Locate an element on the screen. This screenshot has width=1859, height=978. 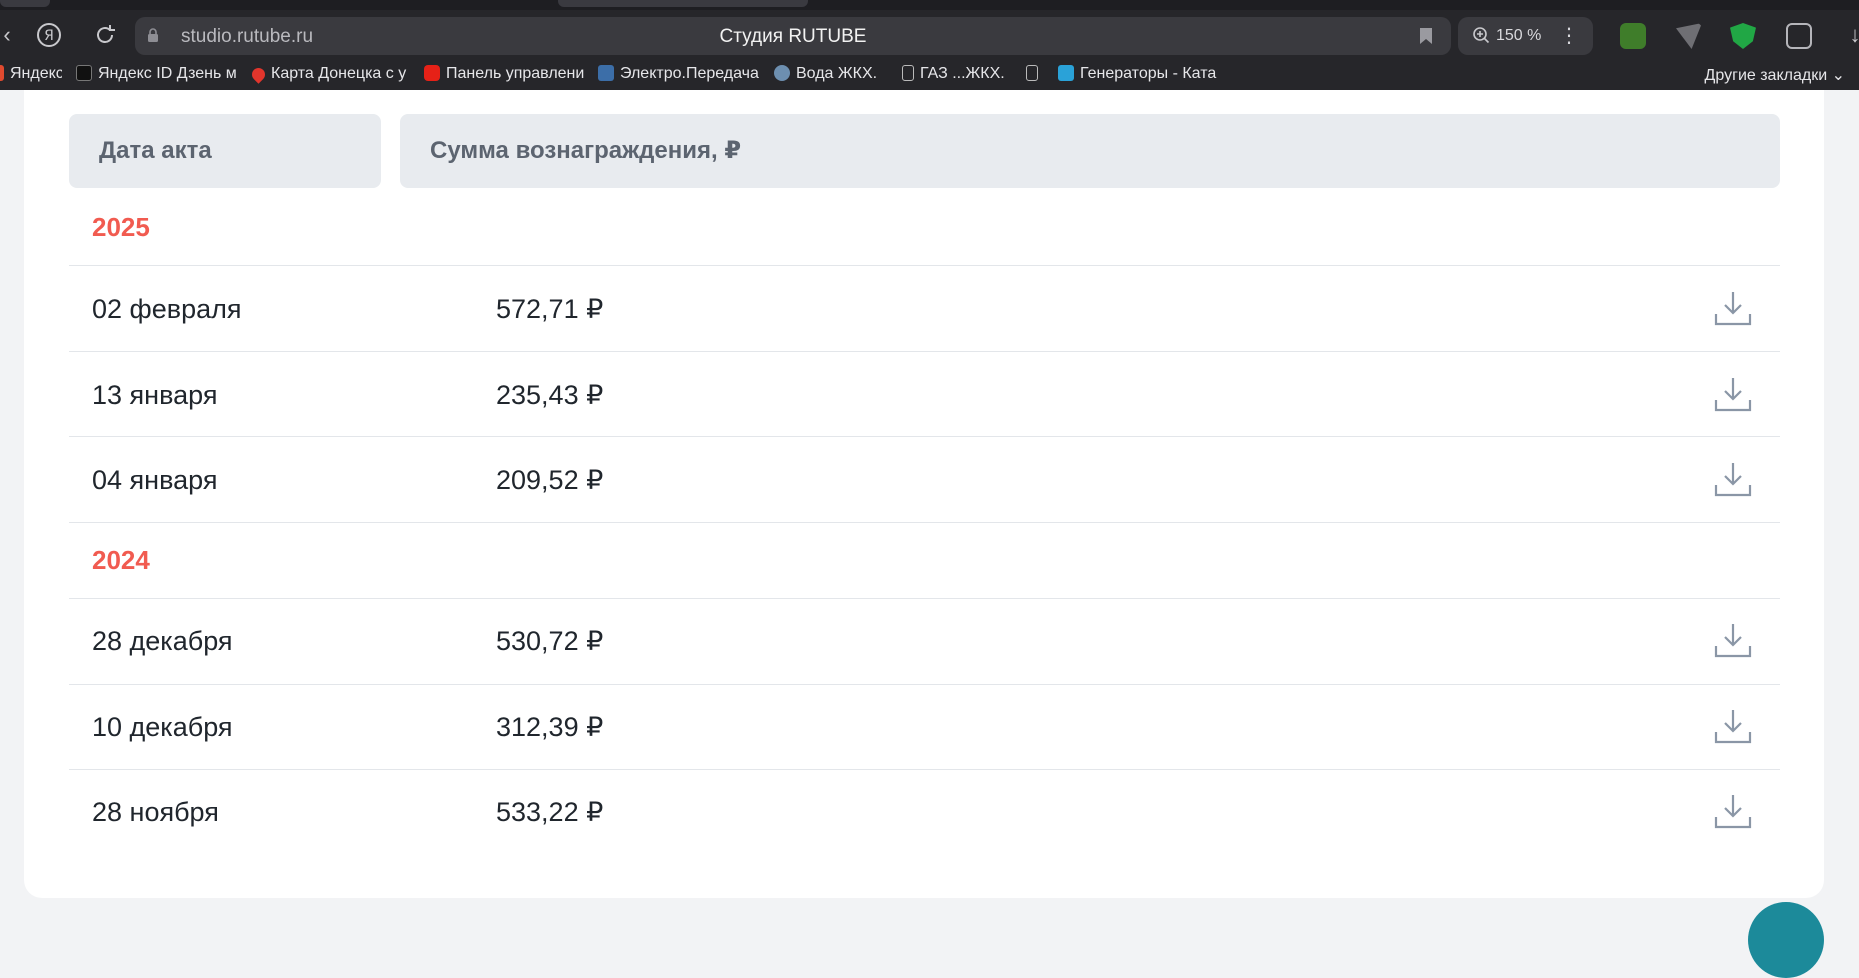
address-bar: studio.rutube.ru Студия RUTUBE is located at coordinates (793, 36).